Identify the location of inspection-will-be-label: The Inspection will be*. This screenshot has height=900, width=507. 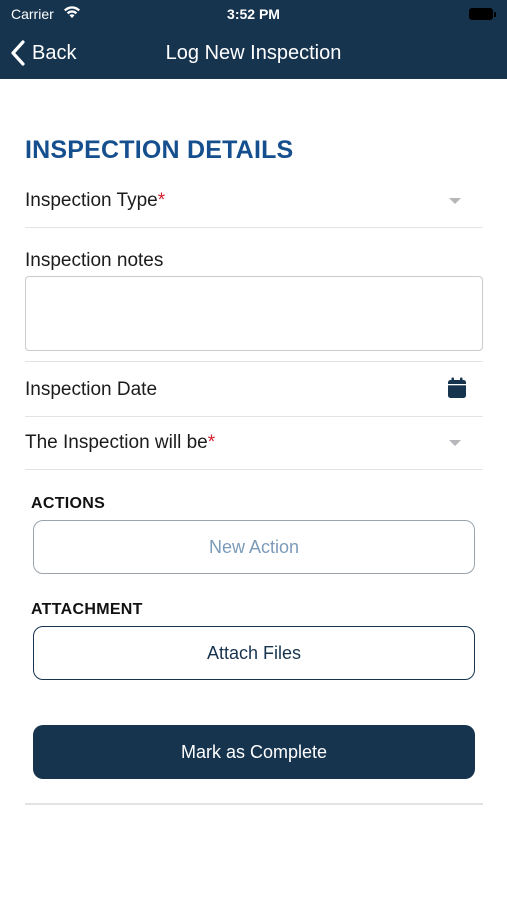
(120, 442).